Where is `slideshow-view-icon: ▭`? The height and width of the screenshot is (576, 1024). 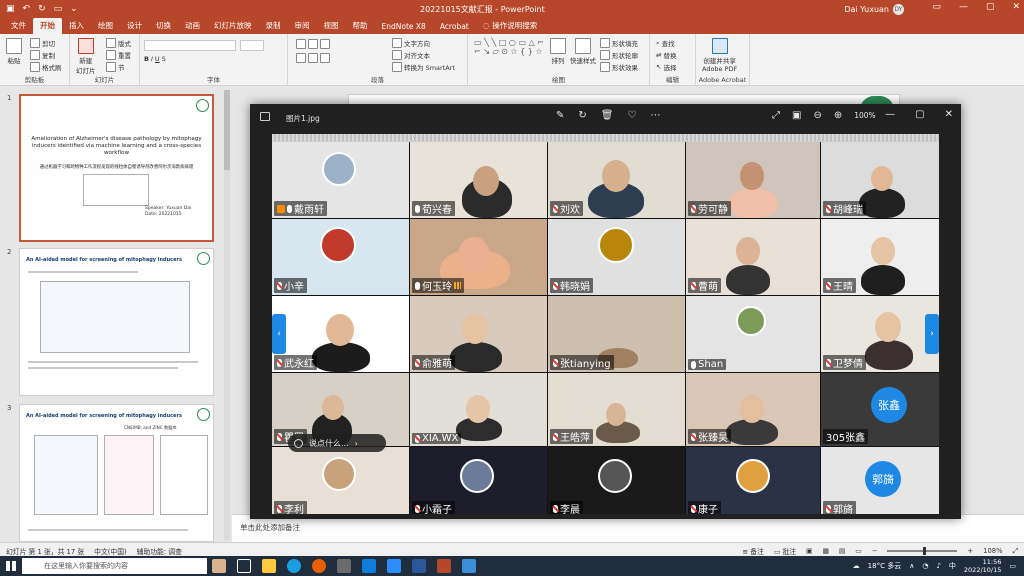 slideshow-view-icon: ▭ is located at coordinates (858, 551).